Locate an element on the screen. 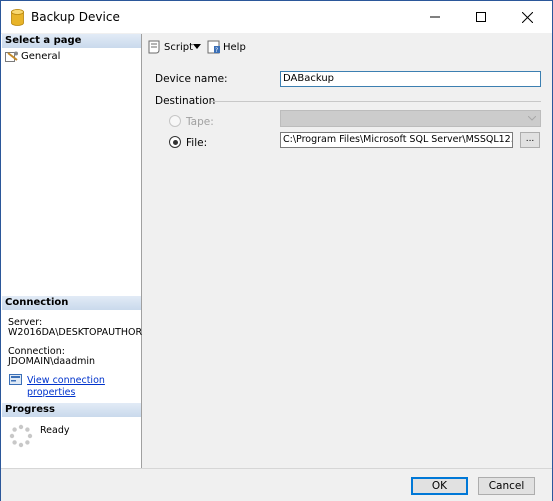  close-icon is located at coordinates (527, 17).